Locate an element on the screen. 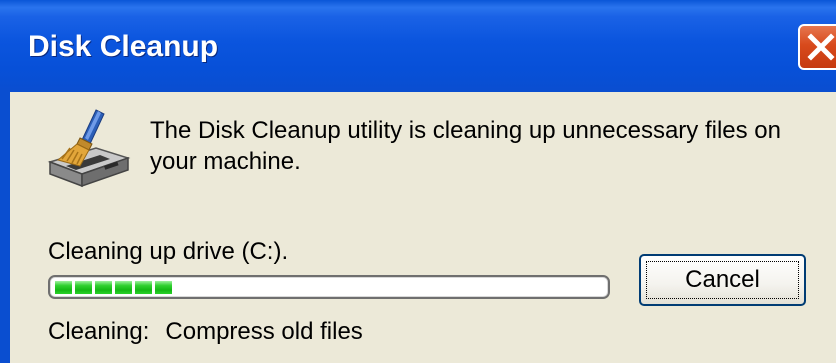 The width and height of the screenshot is (836, 363). drive-label: Cleaning up drive (C:). is located at coordinates (168, 251).